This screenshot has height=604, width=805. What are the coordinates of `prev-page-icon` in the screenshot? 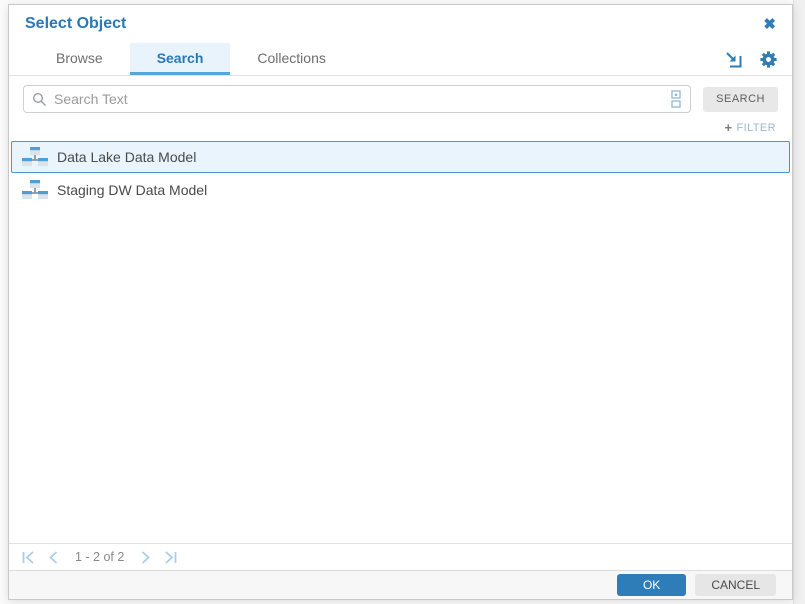 It's located at (53, 557).